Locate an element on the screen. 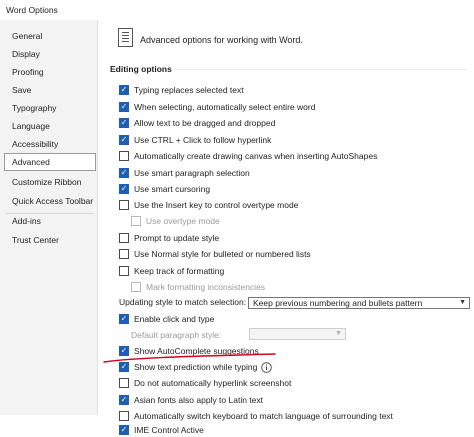  sidebar-item-advanced: Advanced is located at coordinates (50, 162).